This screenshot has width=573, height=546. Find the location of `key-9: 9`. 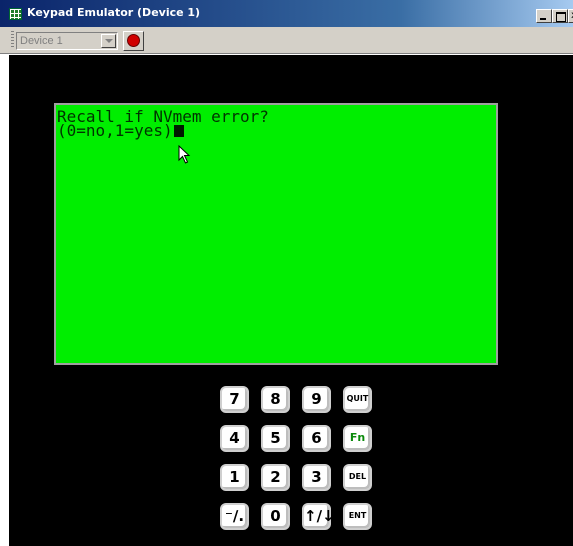

key-9: 9 is located at coordinates (316, 399).